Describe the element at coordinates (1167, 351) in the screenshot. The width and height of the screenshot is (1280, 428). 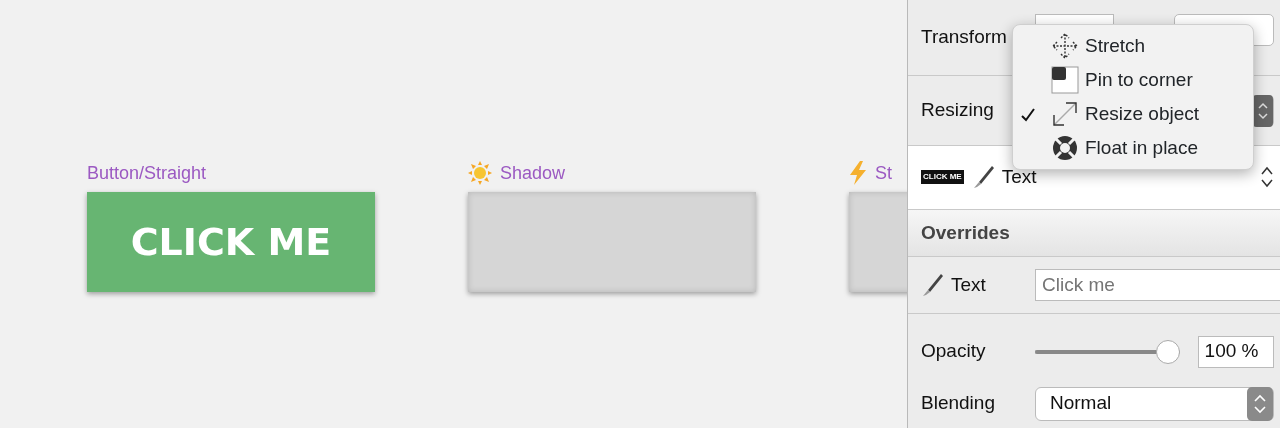
I see `slider-thumb` at that location.